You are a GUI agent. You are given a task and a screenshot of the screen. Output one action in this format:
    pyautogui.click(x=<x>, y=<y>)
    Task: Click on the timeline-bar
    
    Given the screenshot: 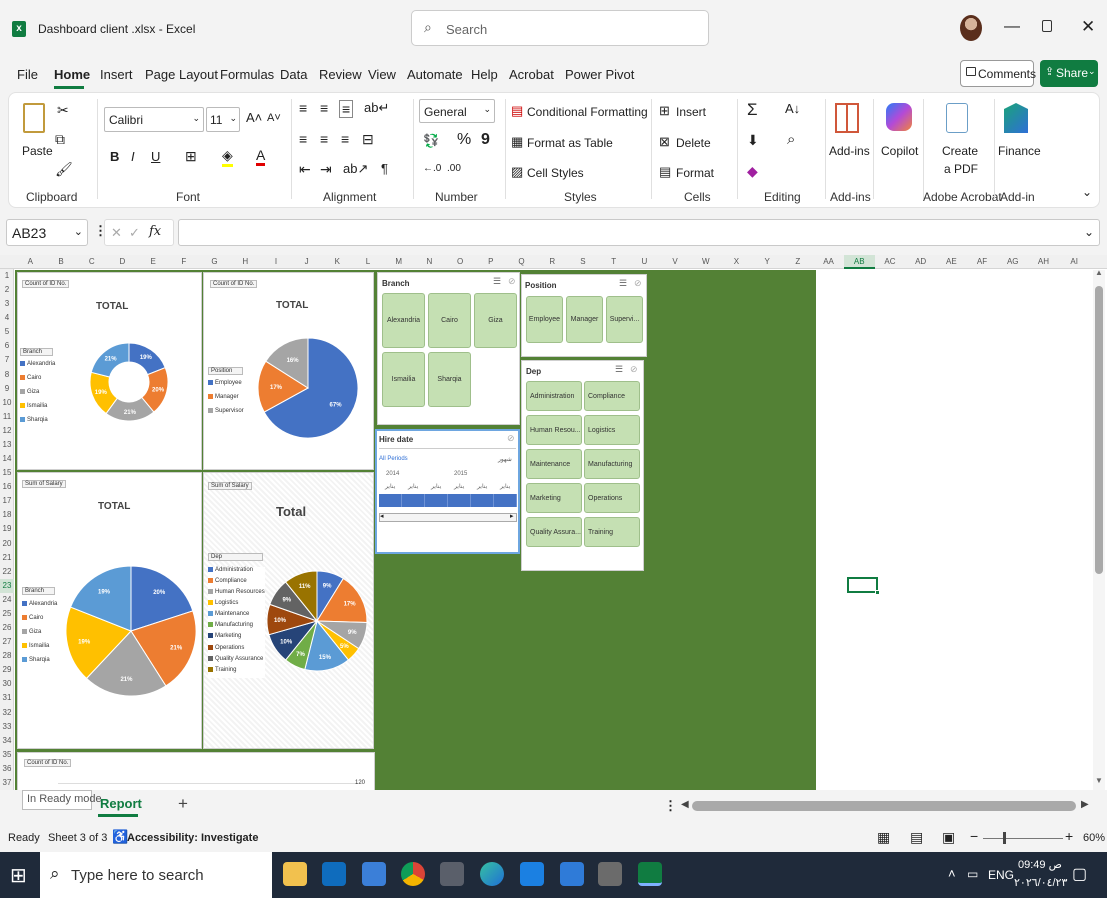 What is the action you would take?
    pyautogui.click(x=448, y=500)
    